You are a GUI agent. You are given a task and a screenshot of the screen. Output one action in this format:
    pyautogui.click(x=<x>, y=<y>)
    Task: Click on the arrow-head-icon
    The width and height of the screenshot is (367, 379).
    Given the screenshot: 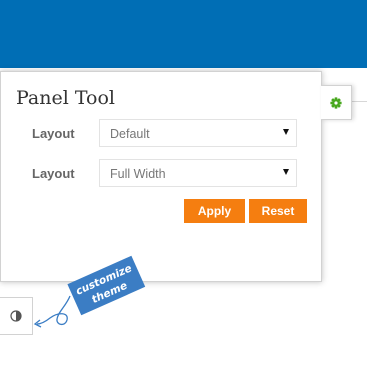 What is the action you would take?
    pyautogui.click(x=37, y=323)
    